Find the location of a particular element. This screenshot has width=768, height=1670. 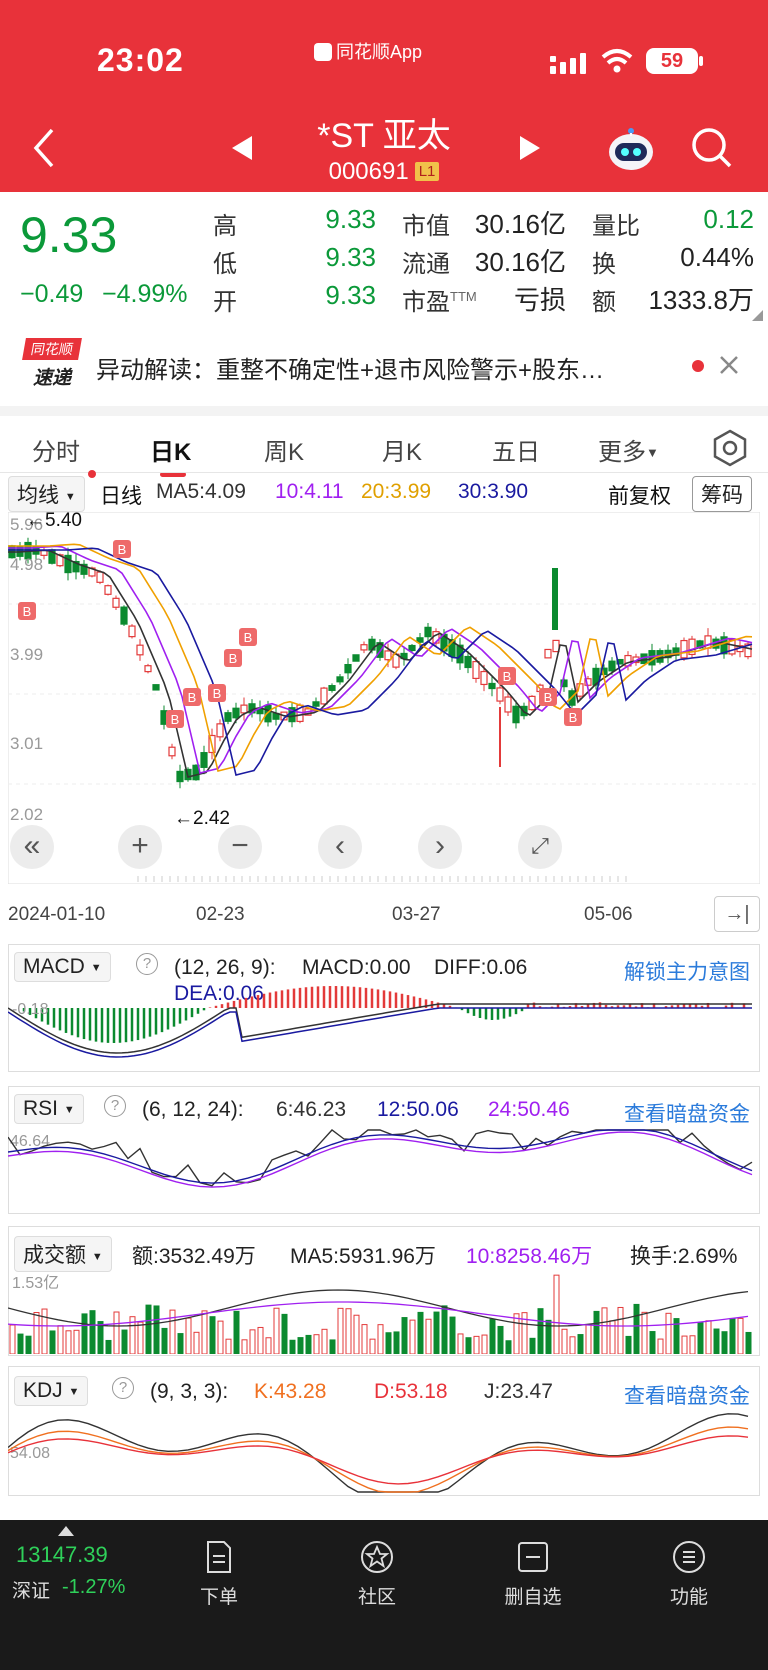

remove-watchlist-button: 删自选 is located at coordinates (533, 1574).